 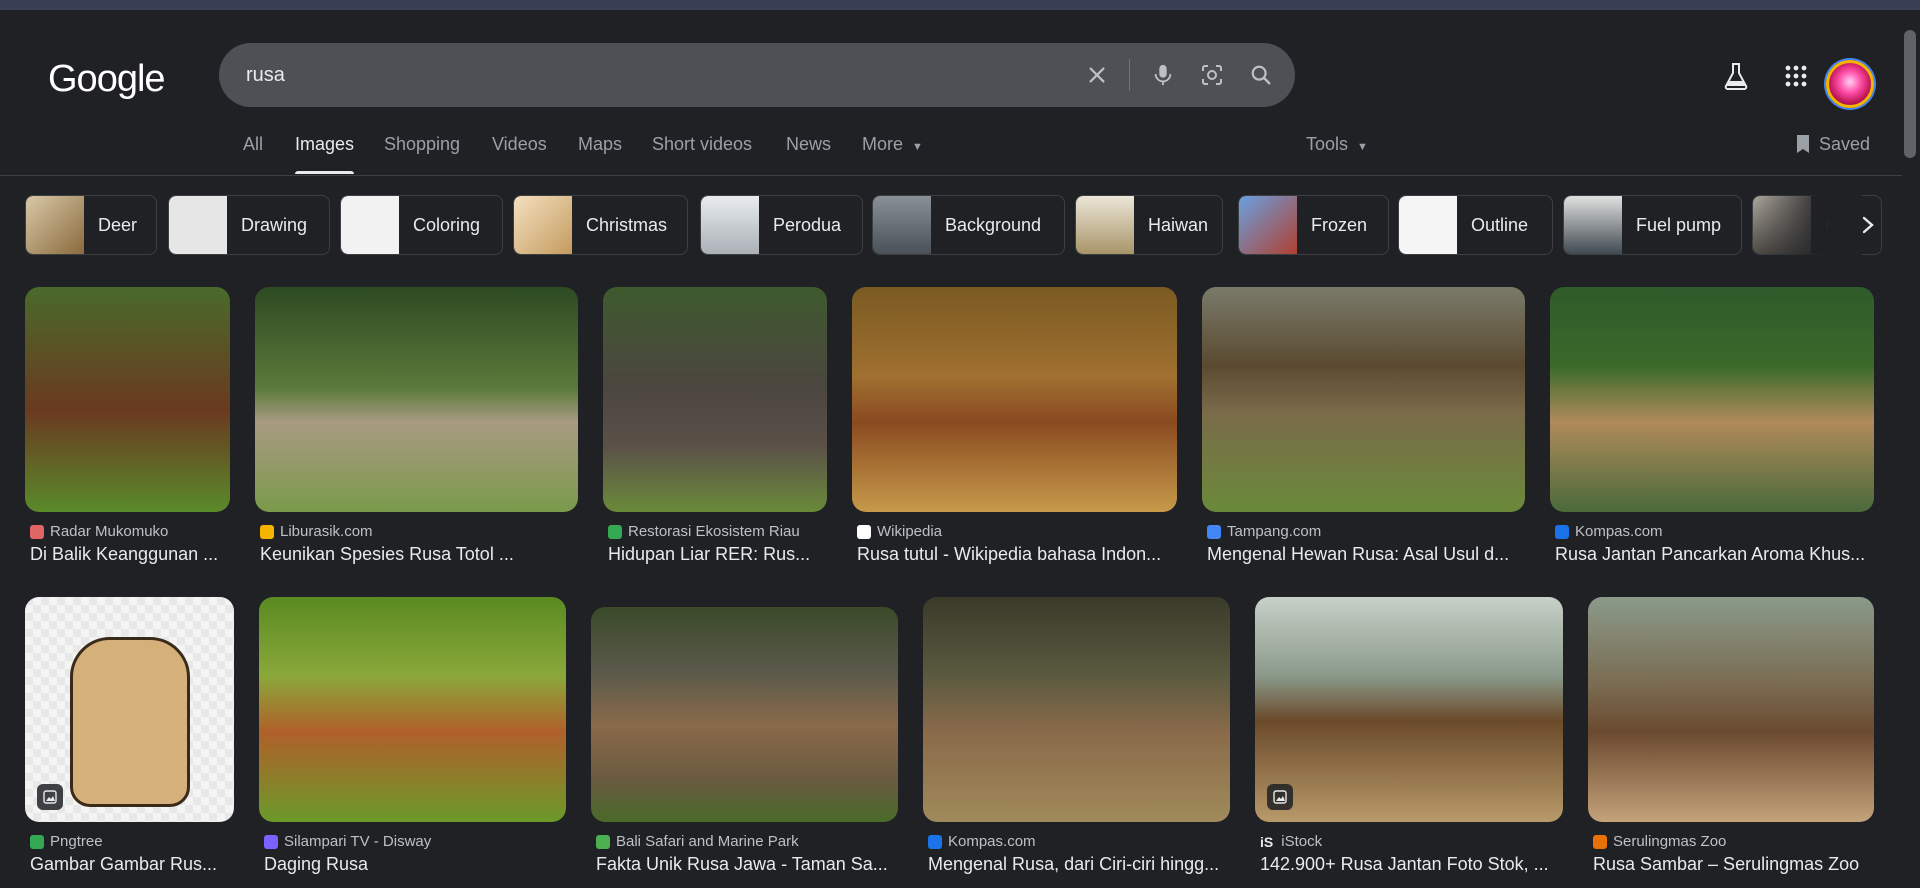 I want to click on result-source-name: Silampari TV - Disway, so click(x=358, y=841).